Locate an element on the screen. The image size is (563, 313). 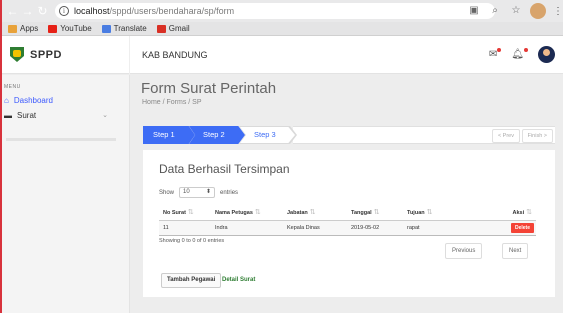
translate-icon is located at coordinates (106, 28).